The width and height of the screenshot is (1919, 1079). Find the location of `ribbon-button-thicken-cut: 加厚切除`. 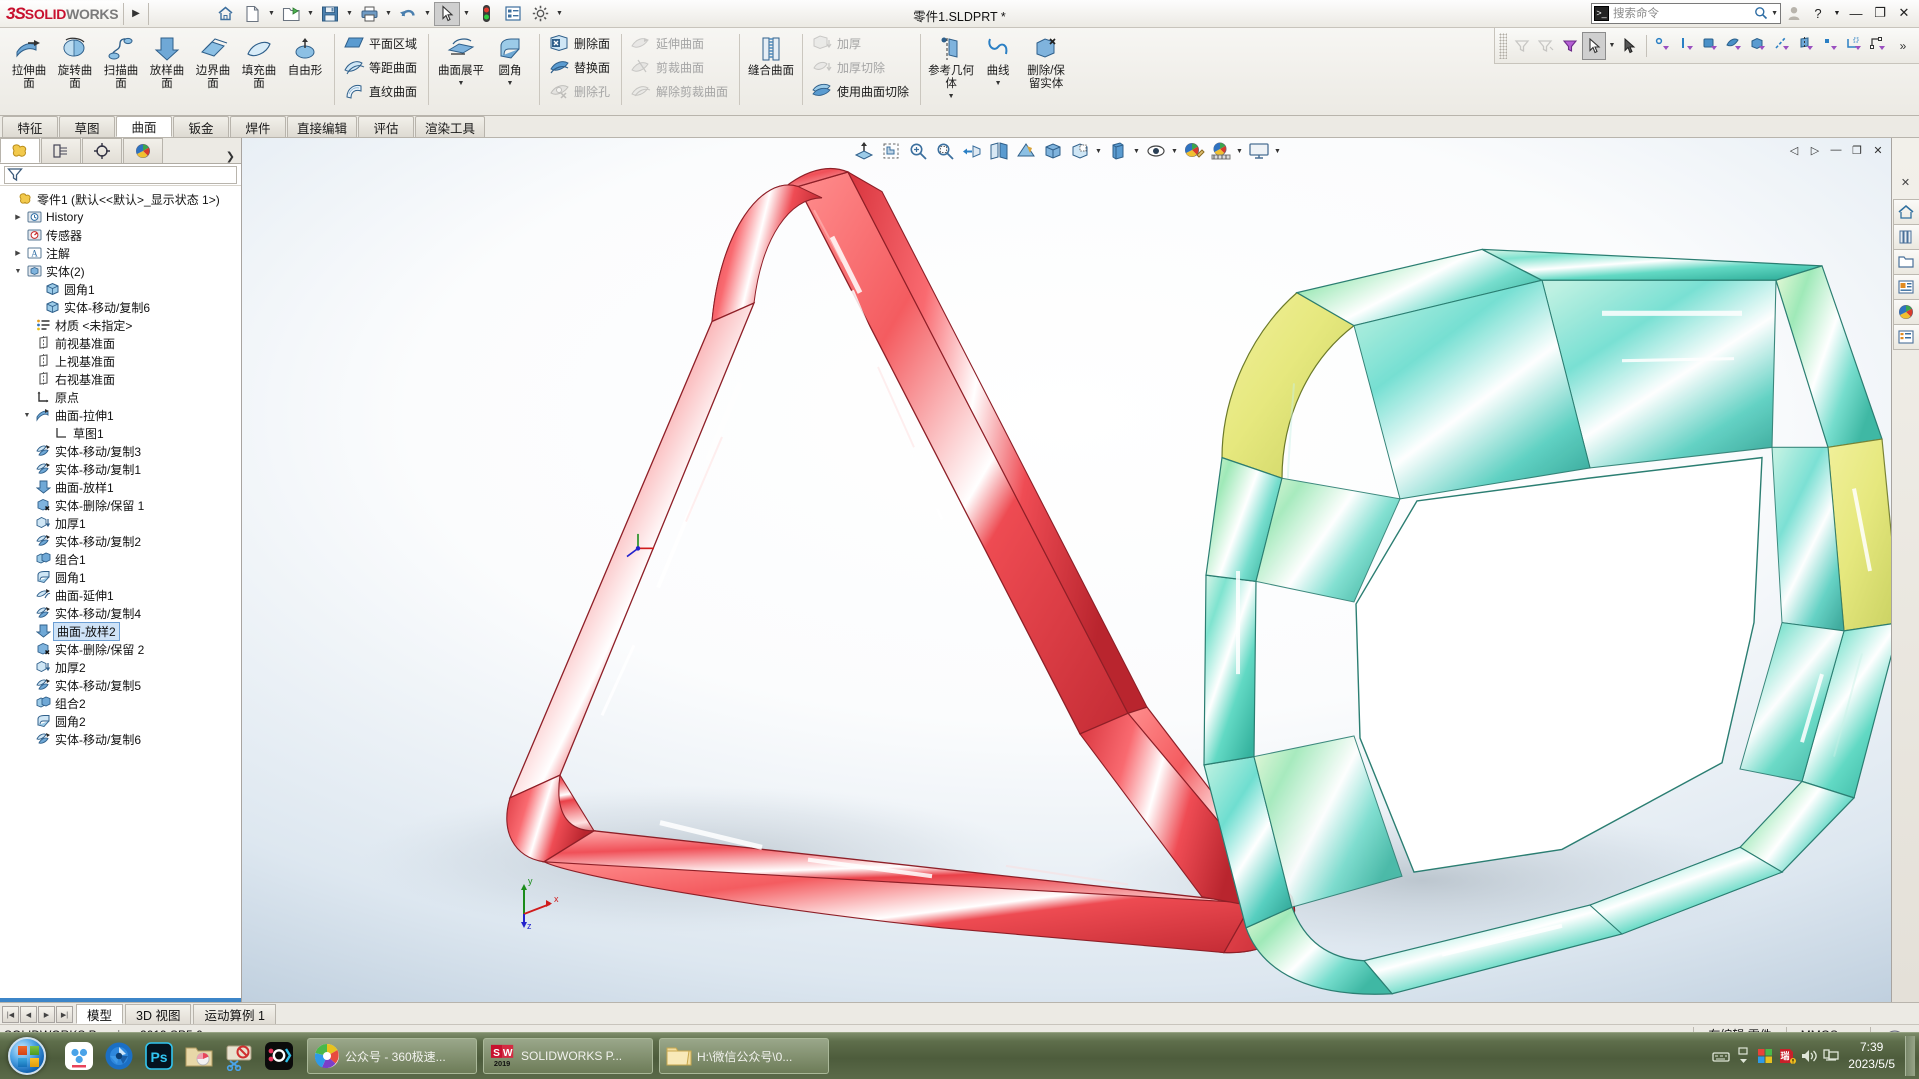

ribbon-button-thicken-cut: 加厚切除 is located at coordinates (861, 67).